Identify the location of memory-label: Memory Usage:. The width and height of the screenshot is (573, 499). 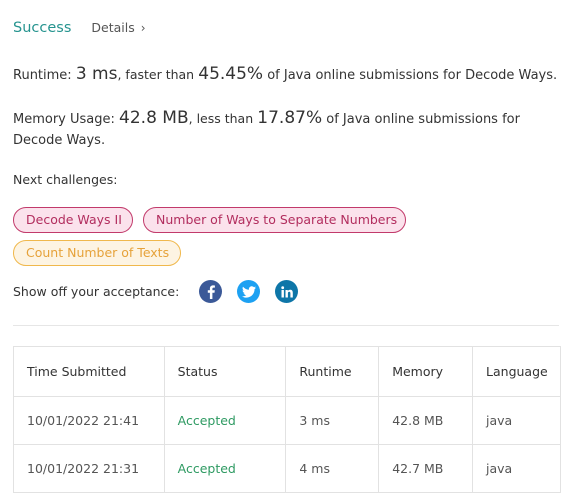
(64, 119).